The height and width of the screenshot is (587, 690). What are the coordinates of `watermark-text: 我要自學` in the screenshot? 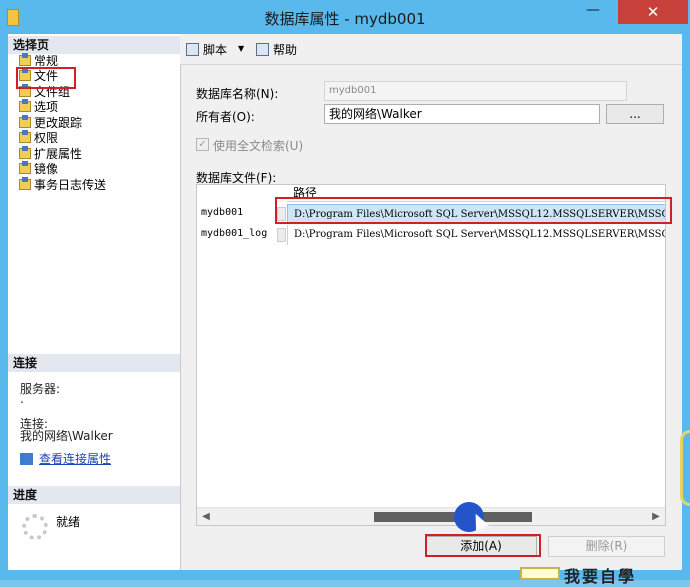 It's located at (600, 576).